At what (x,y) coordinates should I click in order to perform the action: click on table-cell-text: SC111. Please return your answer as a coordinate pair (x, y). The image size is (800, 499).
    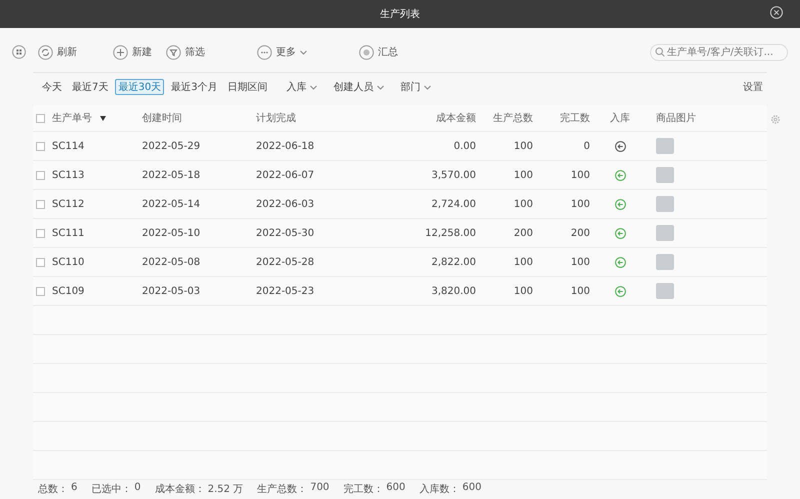
    Looking at the image, I should click on (69, 233).